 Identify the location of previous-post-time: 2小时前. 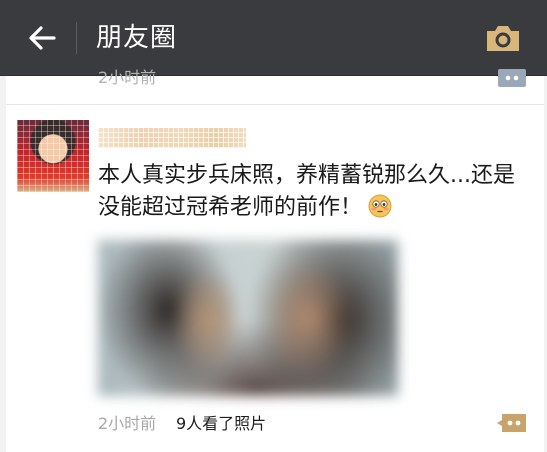
(127, 77).